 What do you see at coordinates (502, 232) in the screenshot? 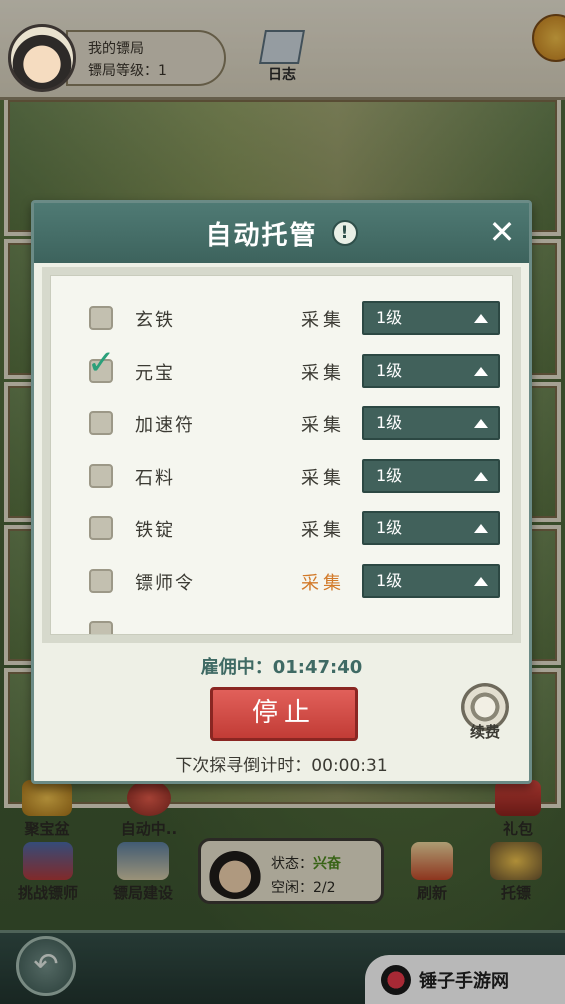
I see `close-icon: ✕` at bounding box center [502, 232].